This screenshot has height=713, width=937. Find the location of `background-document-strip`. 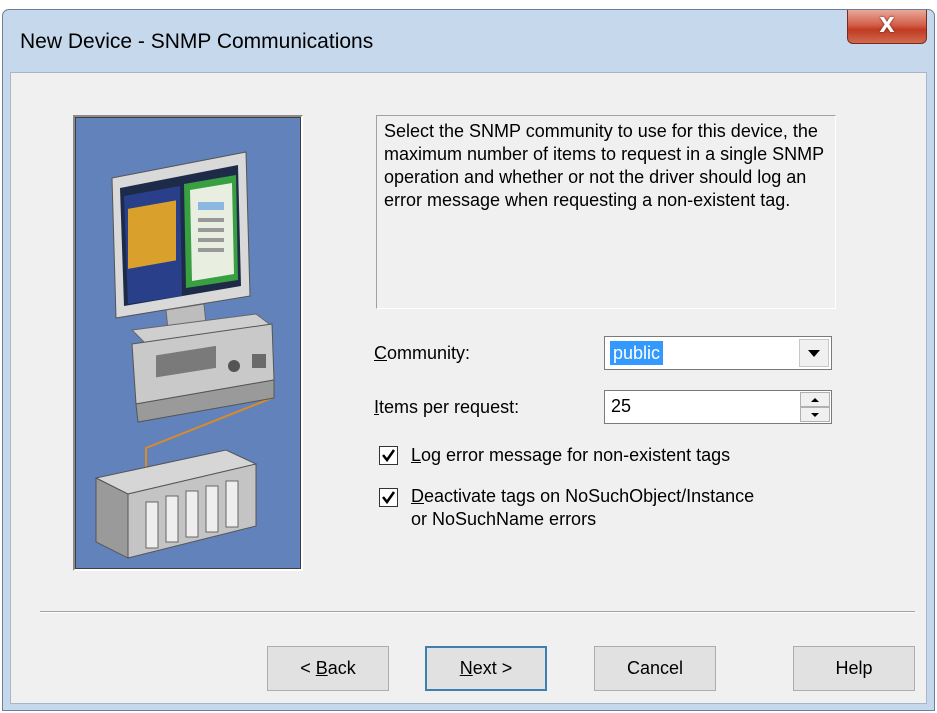

background-document-strip is located at coordinates (468, 4).